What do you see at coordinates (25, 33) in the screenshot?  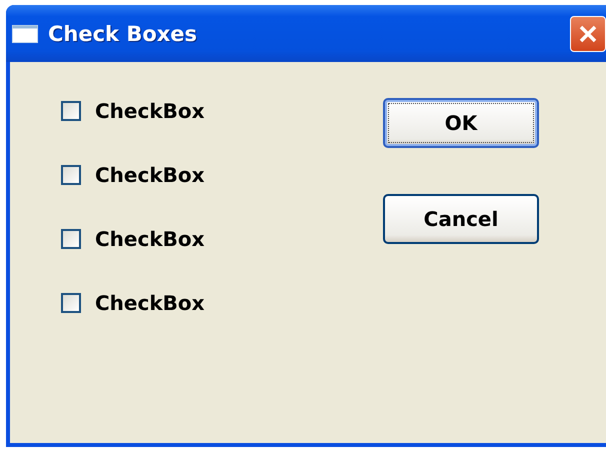 I see `window-icon` at bounding box center [25, 33].